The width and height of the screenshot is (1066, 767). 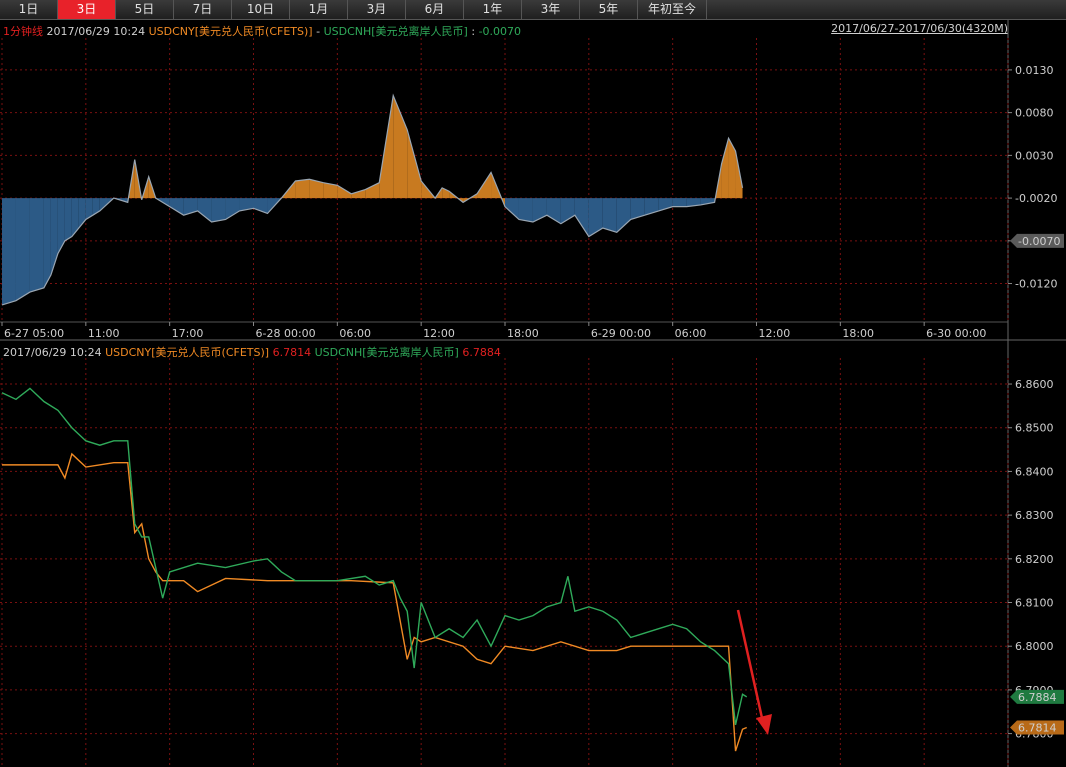 What do you see at coordinates (1034, 559) in the screenshot?
I see `price-y-tick-label: 6.8200` at bounding box center [1034, 559].